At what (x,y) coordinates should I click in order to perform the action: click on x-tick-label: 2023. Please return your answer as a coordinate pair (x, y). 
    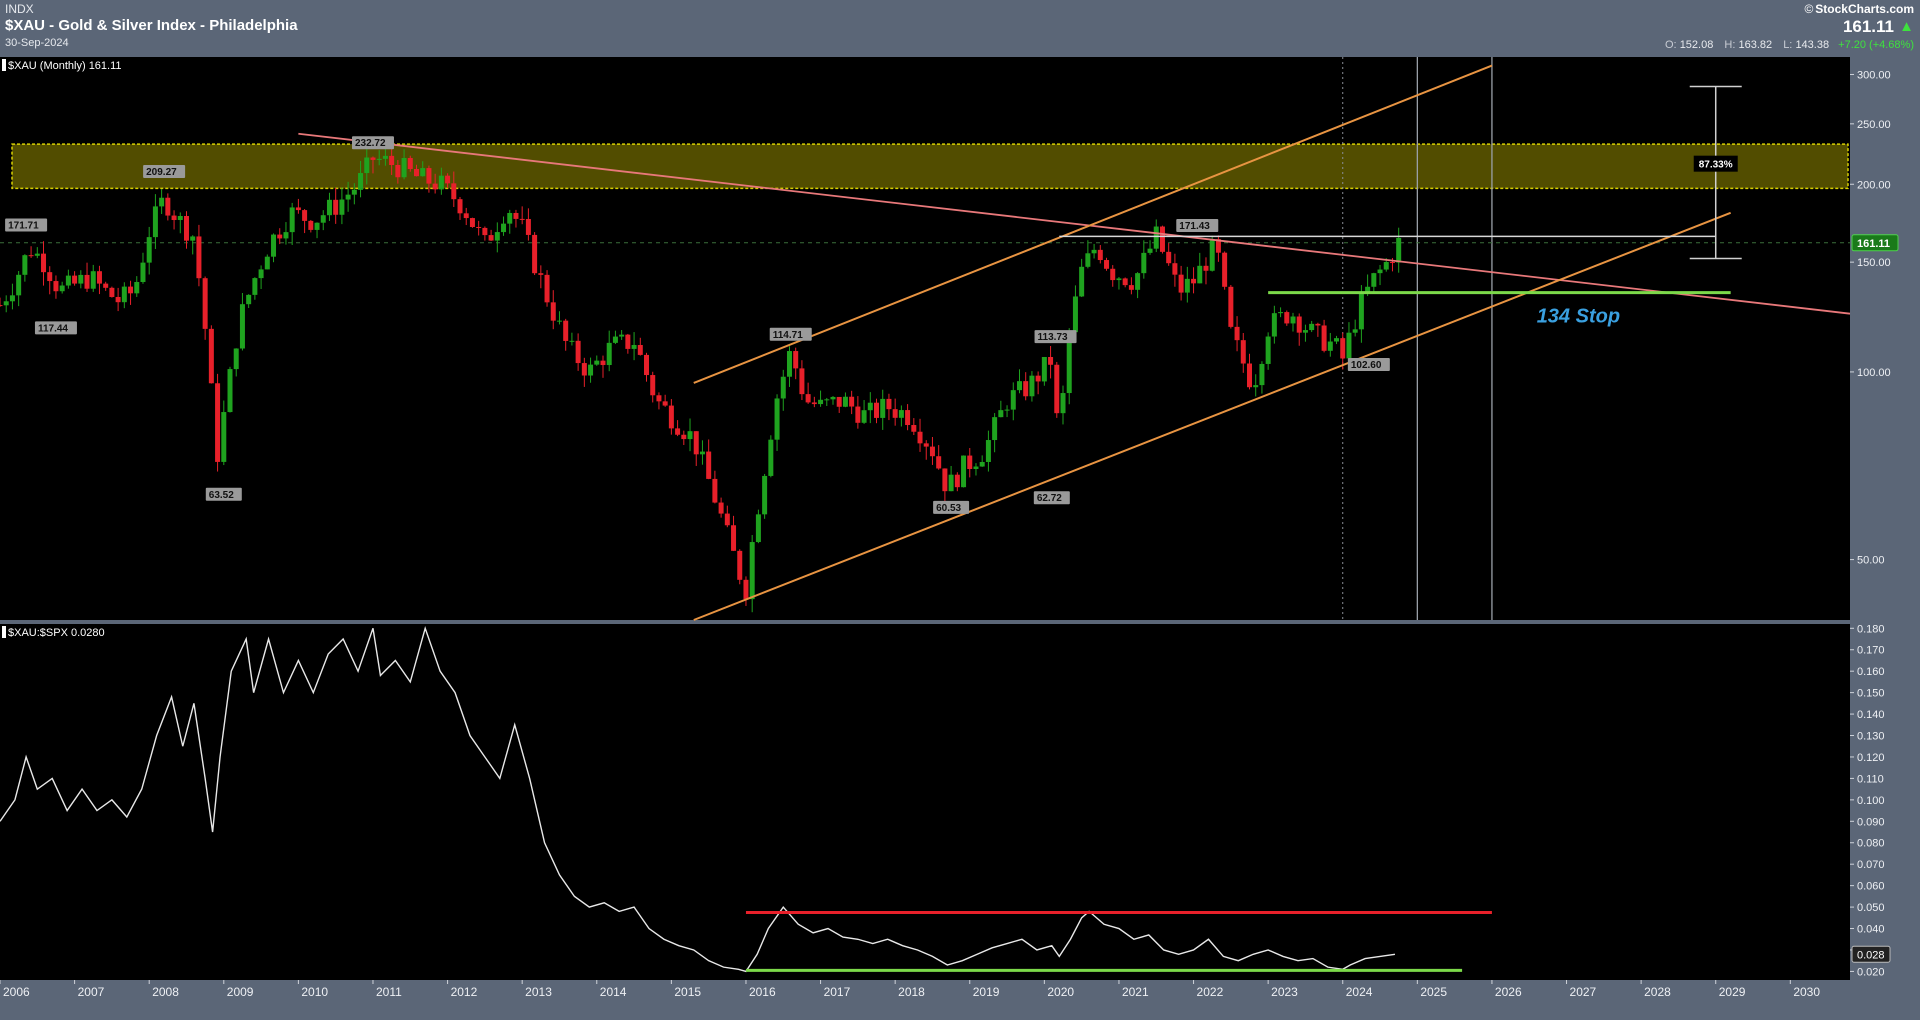
    Looking at the image, I should click on (1284, 992).